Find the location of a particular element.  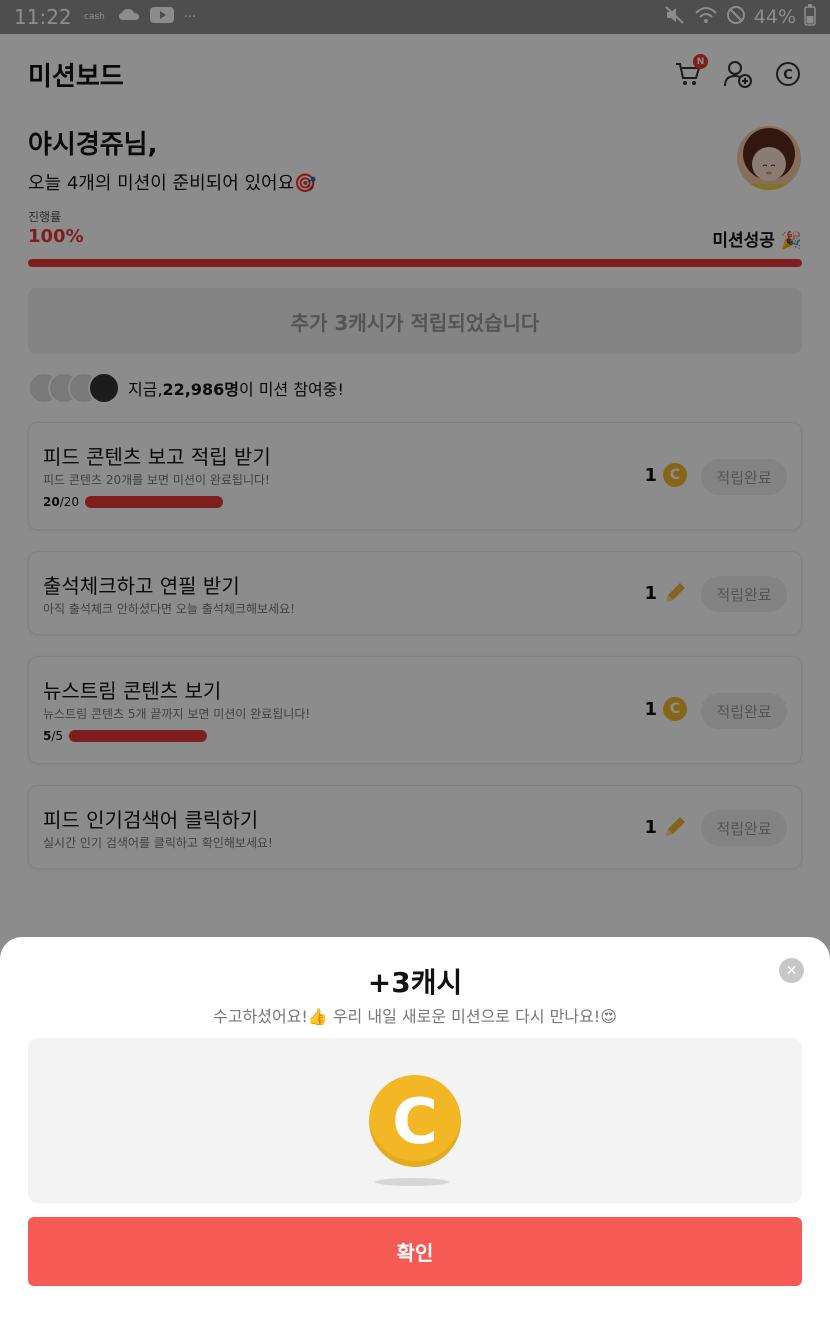

confirm-button: 확인 is located at coordinates (415, 1251).